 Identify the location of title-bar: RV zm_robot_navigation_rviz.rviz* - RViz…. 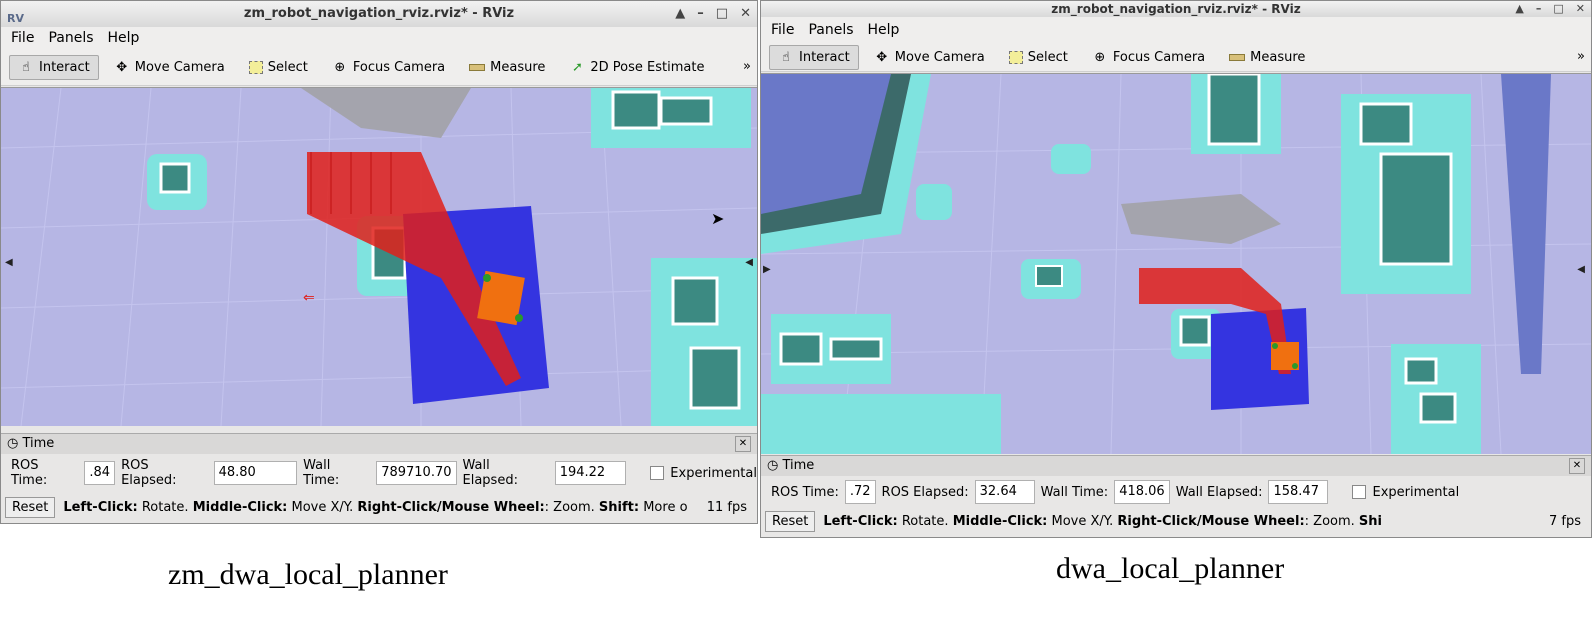
(379, 14).